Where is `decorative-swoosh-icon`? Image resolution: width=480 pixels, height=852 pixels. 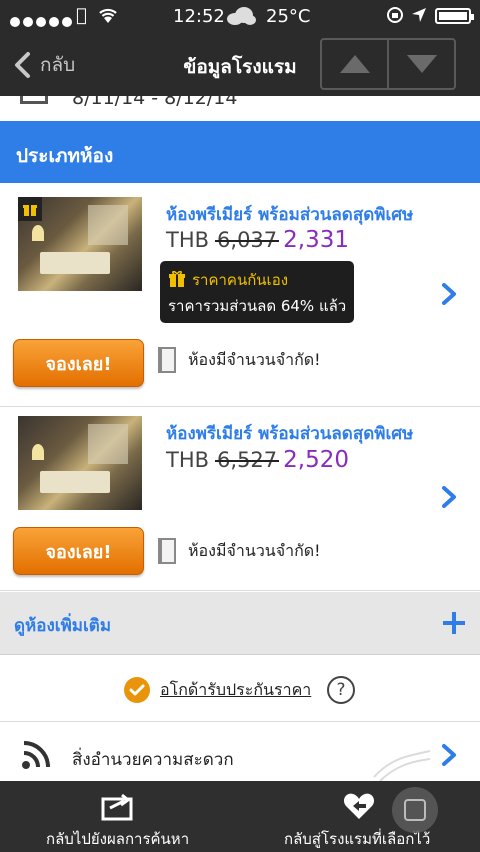
decorative-swoosh-icon is located at coordinates (402, 766).